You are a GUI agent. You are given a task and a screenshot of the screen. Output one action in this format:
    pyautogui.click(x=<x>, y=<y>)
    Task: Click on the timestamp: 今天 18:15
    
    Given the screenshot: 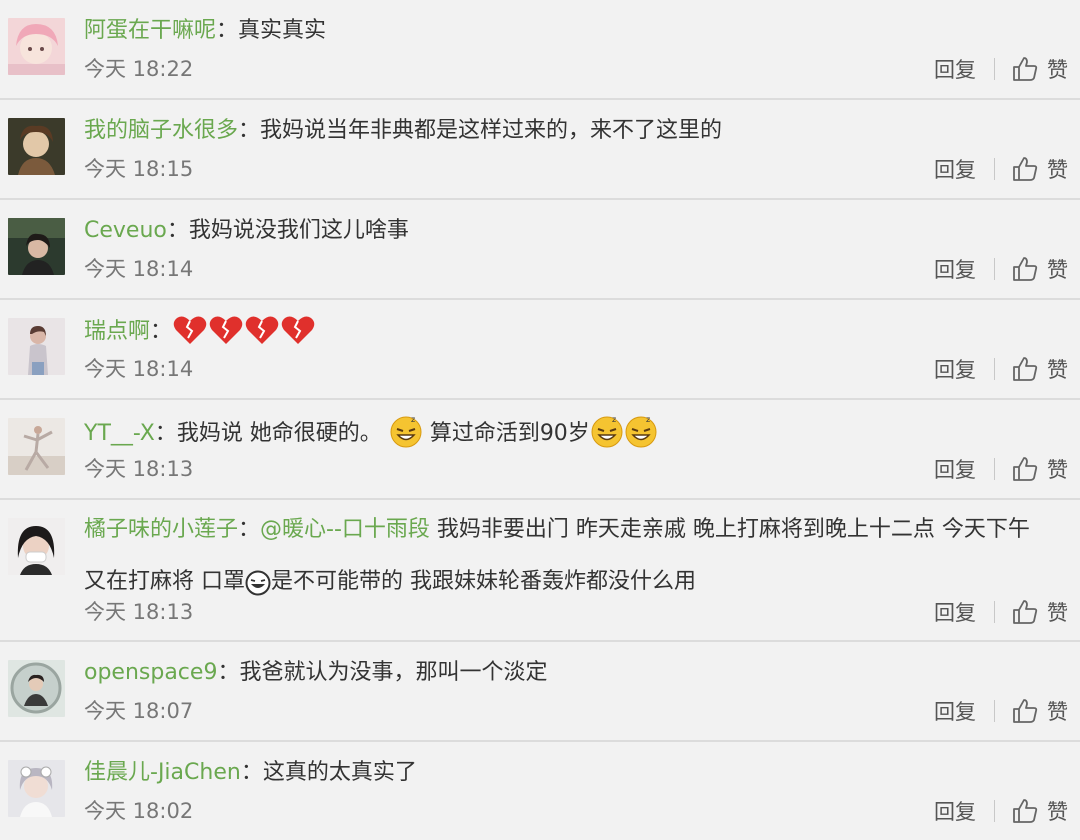 What is the action you would take?
    pyautogui.click(x=139, y=169)
    